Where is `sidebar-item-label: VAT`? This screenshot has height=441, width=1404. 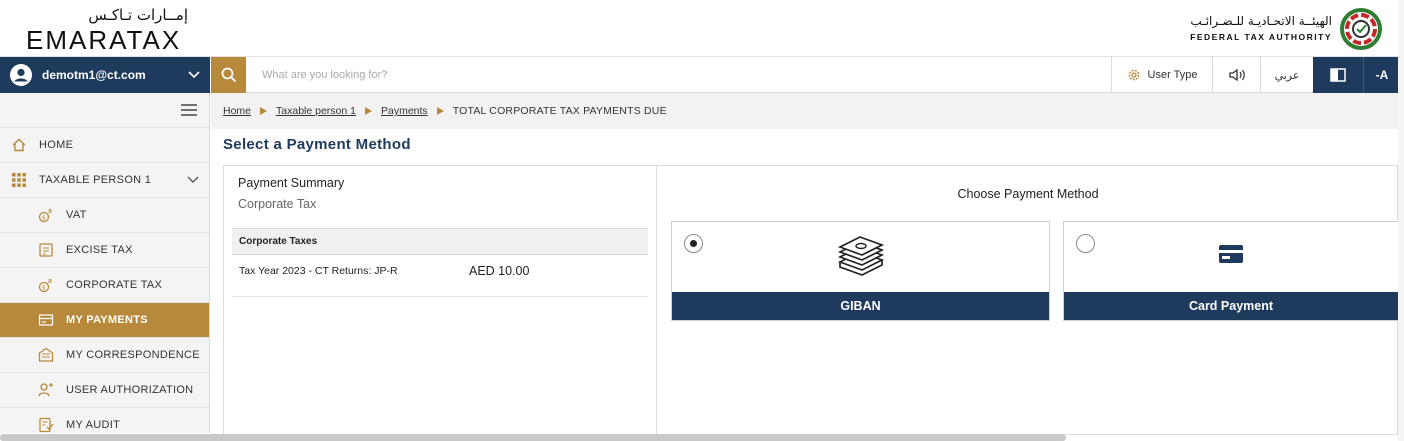 sidebar-item-label: VAT is located at coordinates (76, 215).